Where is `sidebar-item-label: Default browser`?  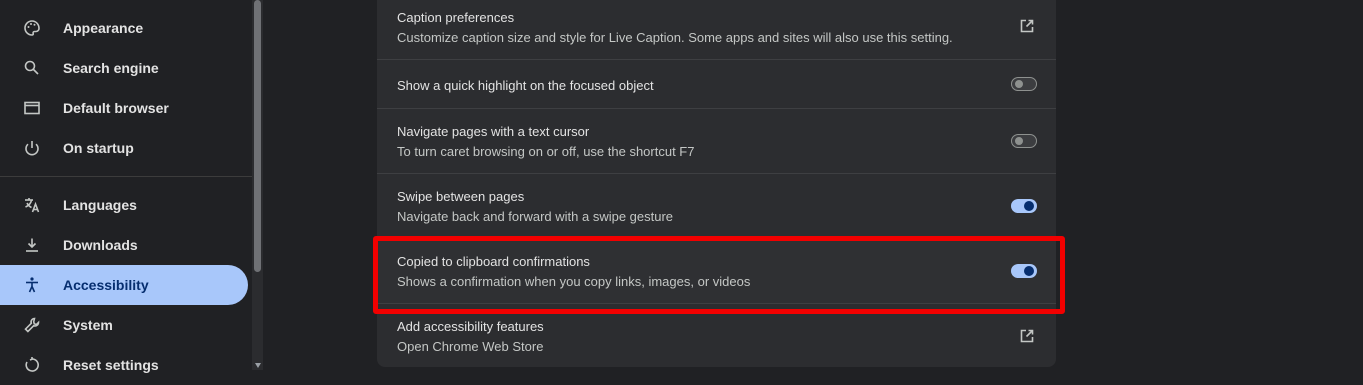 sidebar-item-label: Default browser is located at coordinates (116, 108).